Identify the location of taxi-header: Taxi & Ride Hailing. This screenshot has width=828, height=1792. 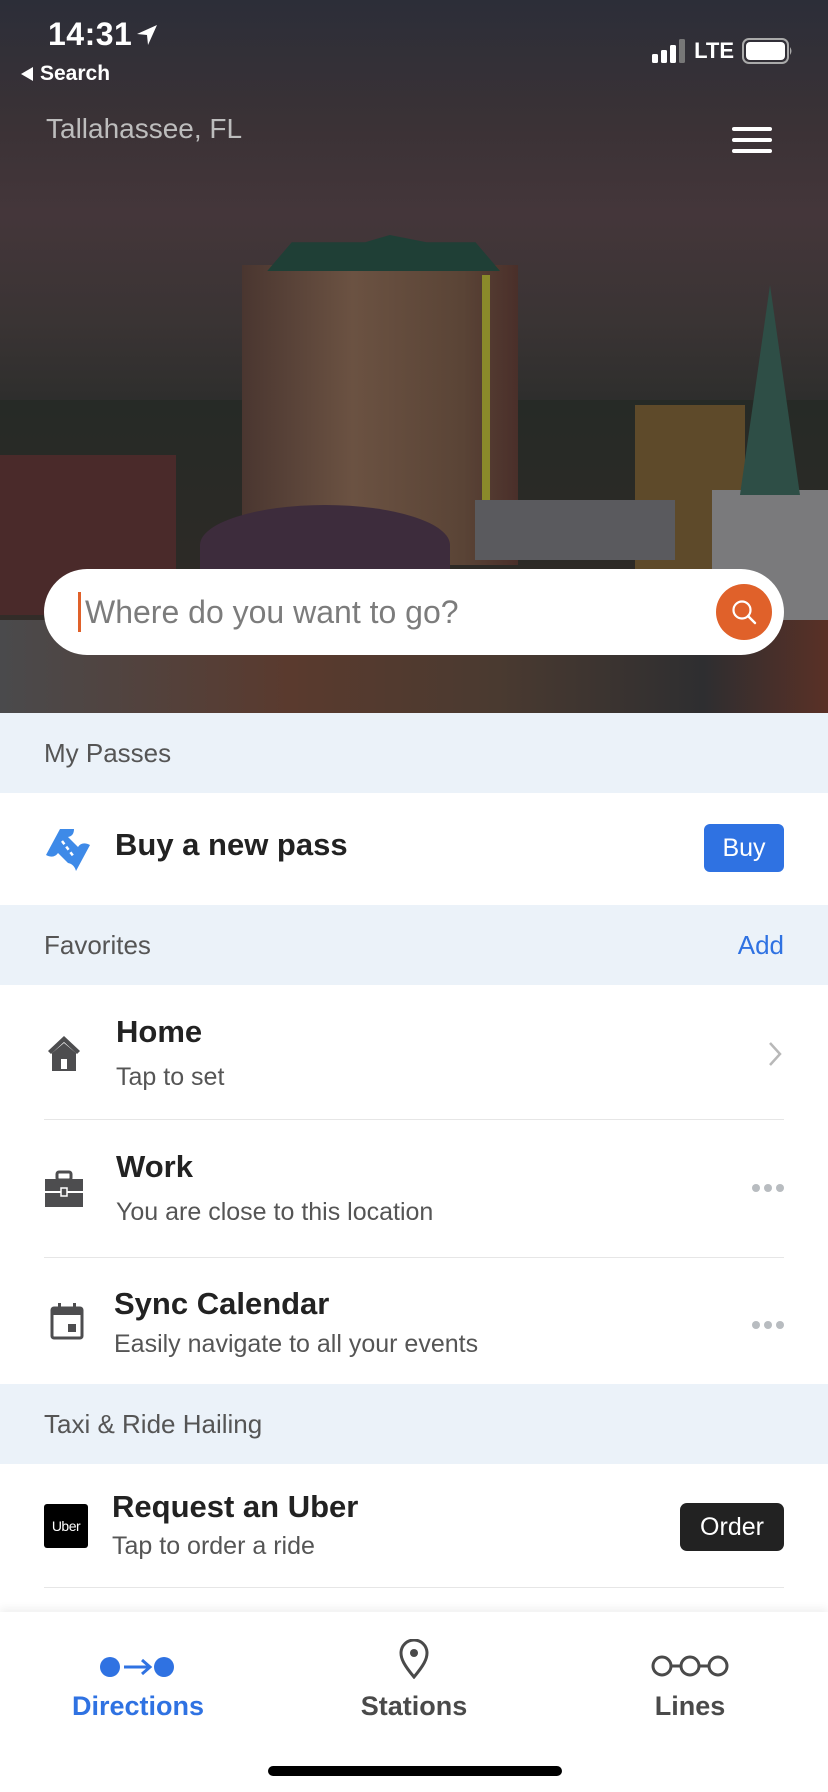
(414, 1424).